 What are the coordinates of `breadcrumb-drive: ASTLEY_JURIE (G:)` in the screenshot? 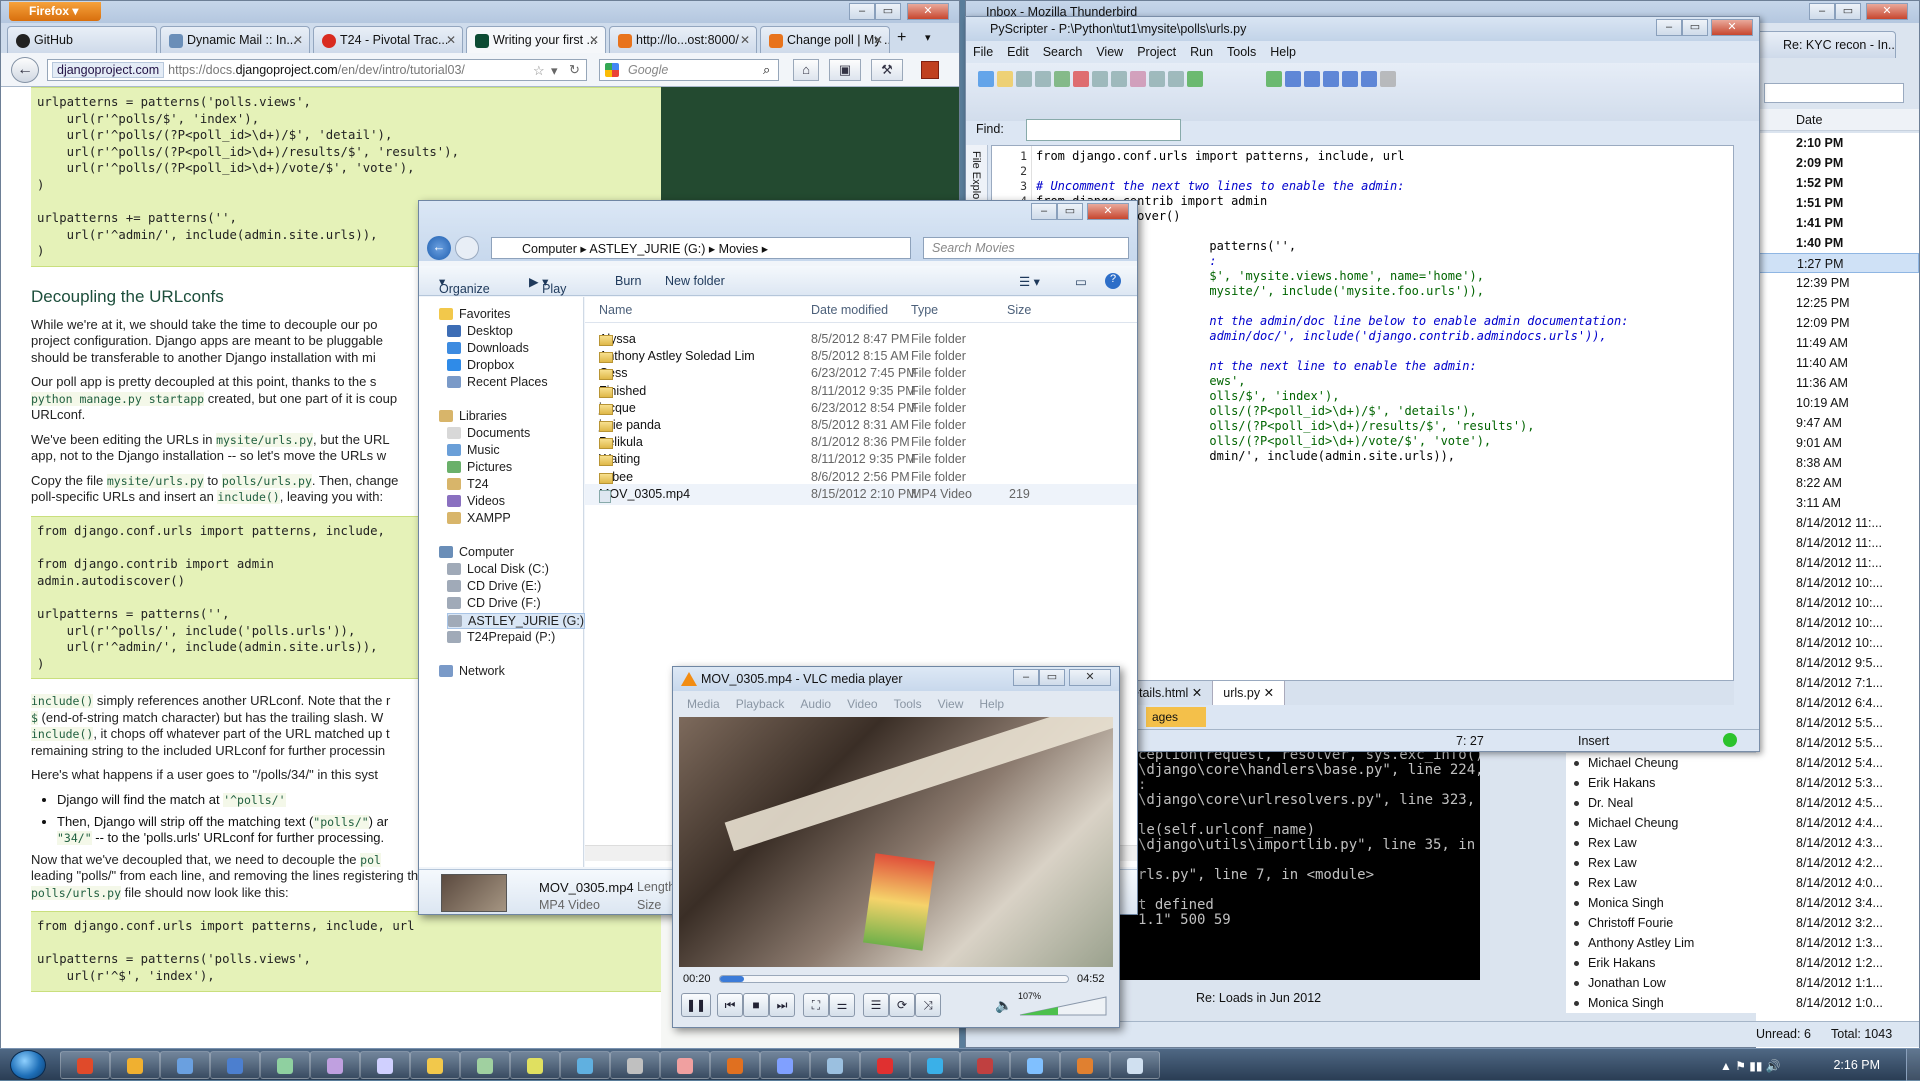 It's located at (647, 249).